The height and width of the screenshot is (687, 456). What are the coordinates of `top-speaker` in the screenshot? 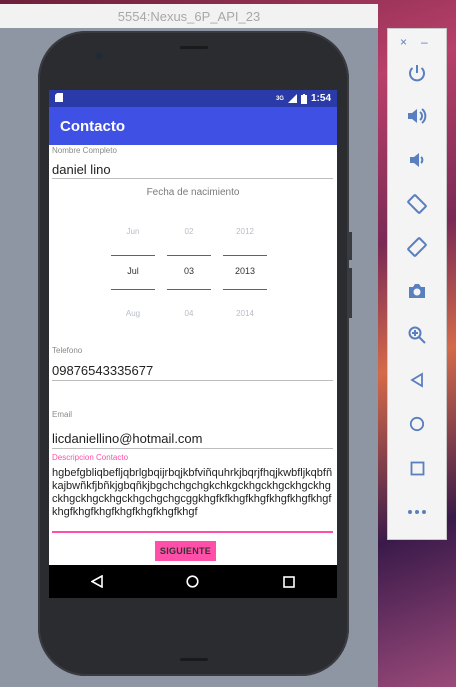 It's located at (194, 47).